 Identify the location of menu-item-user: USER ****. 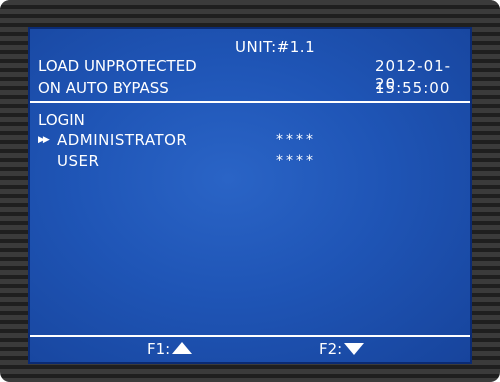
(250, 161).